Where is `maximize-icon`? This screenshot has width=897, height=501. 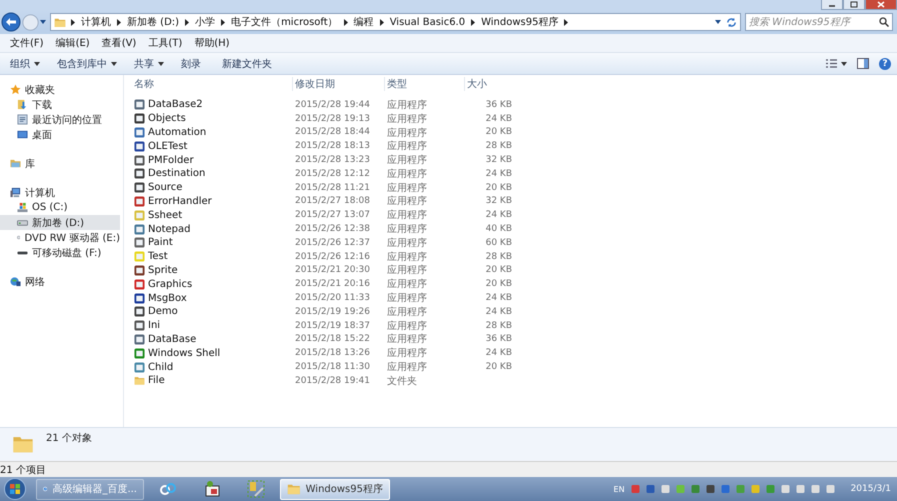 maximize-icon is located at coordinates (854, 4).